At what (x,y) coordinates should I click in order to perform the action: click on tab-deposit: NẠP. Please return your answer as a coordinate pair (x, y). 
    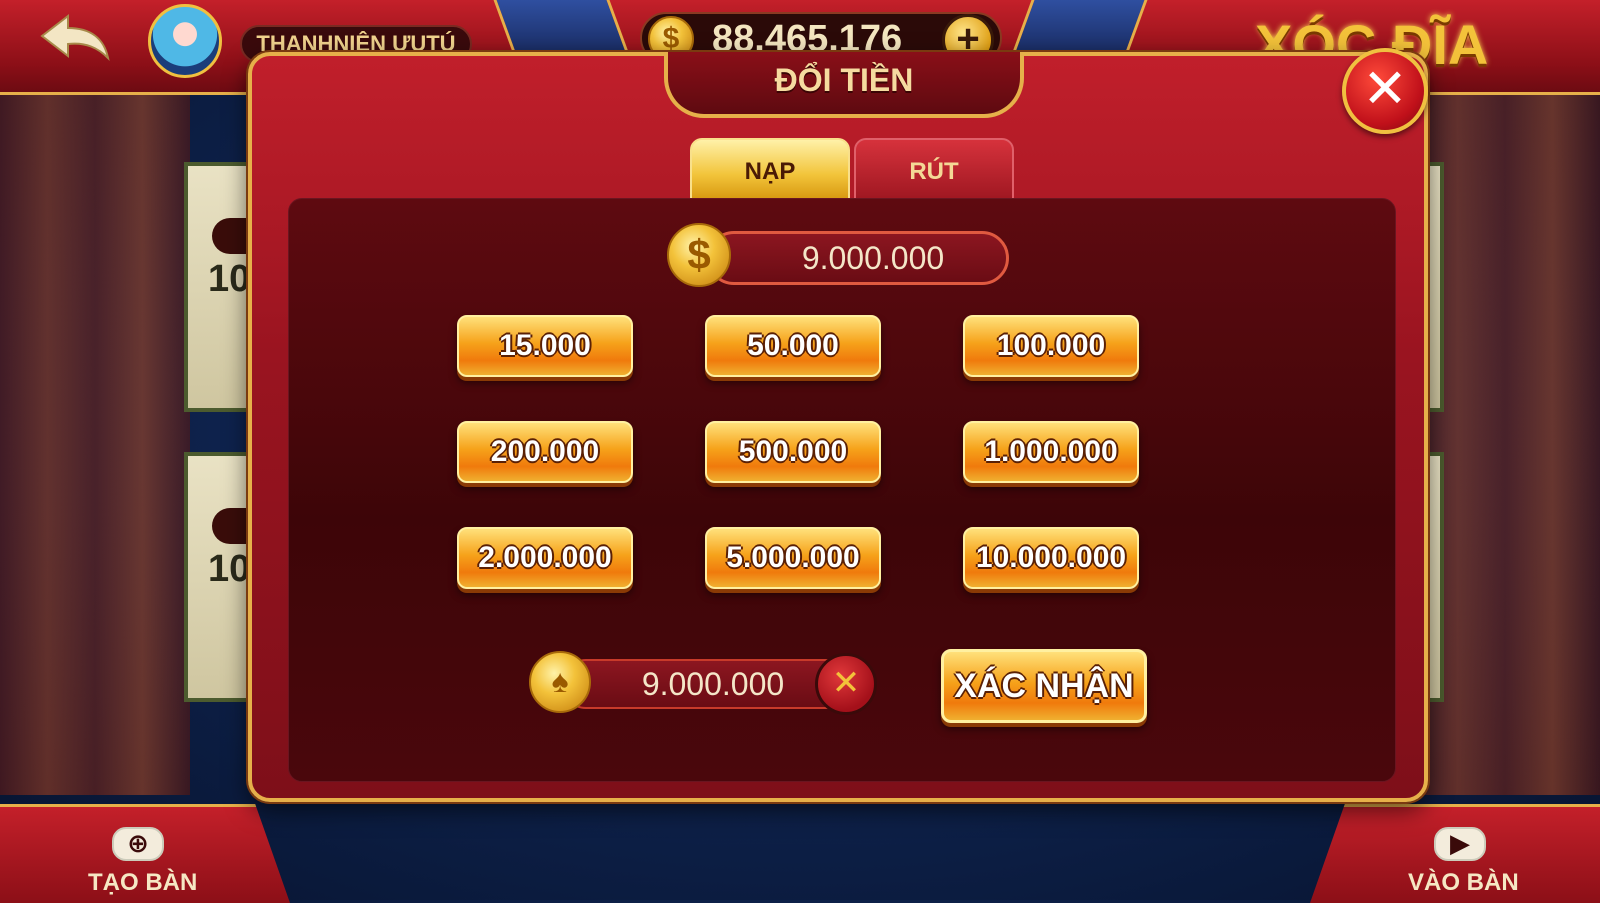
    Looking at the image, I should click on (770, 169).